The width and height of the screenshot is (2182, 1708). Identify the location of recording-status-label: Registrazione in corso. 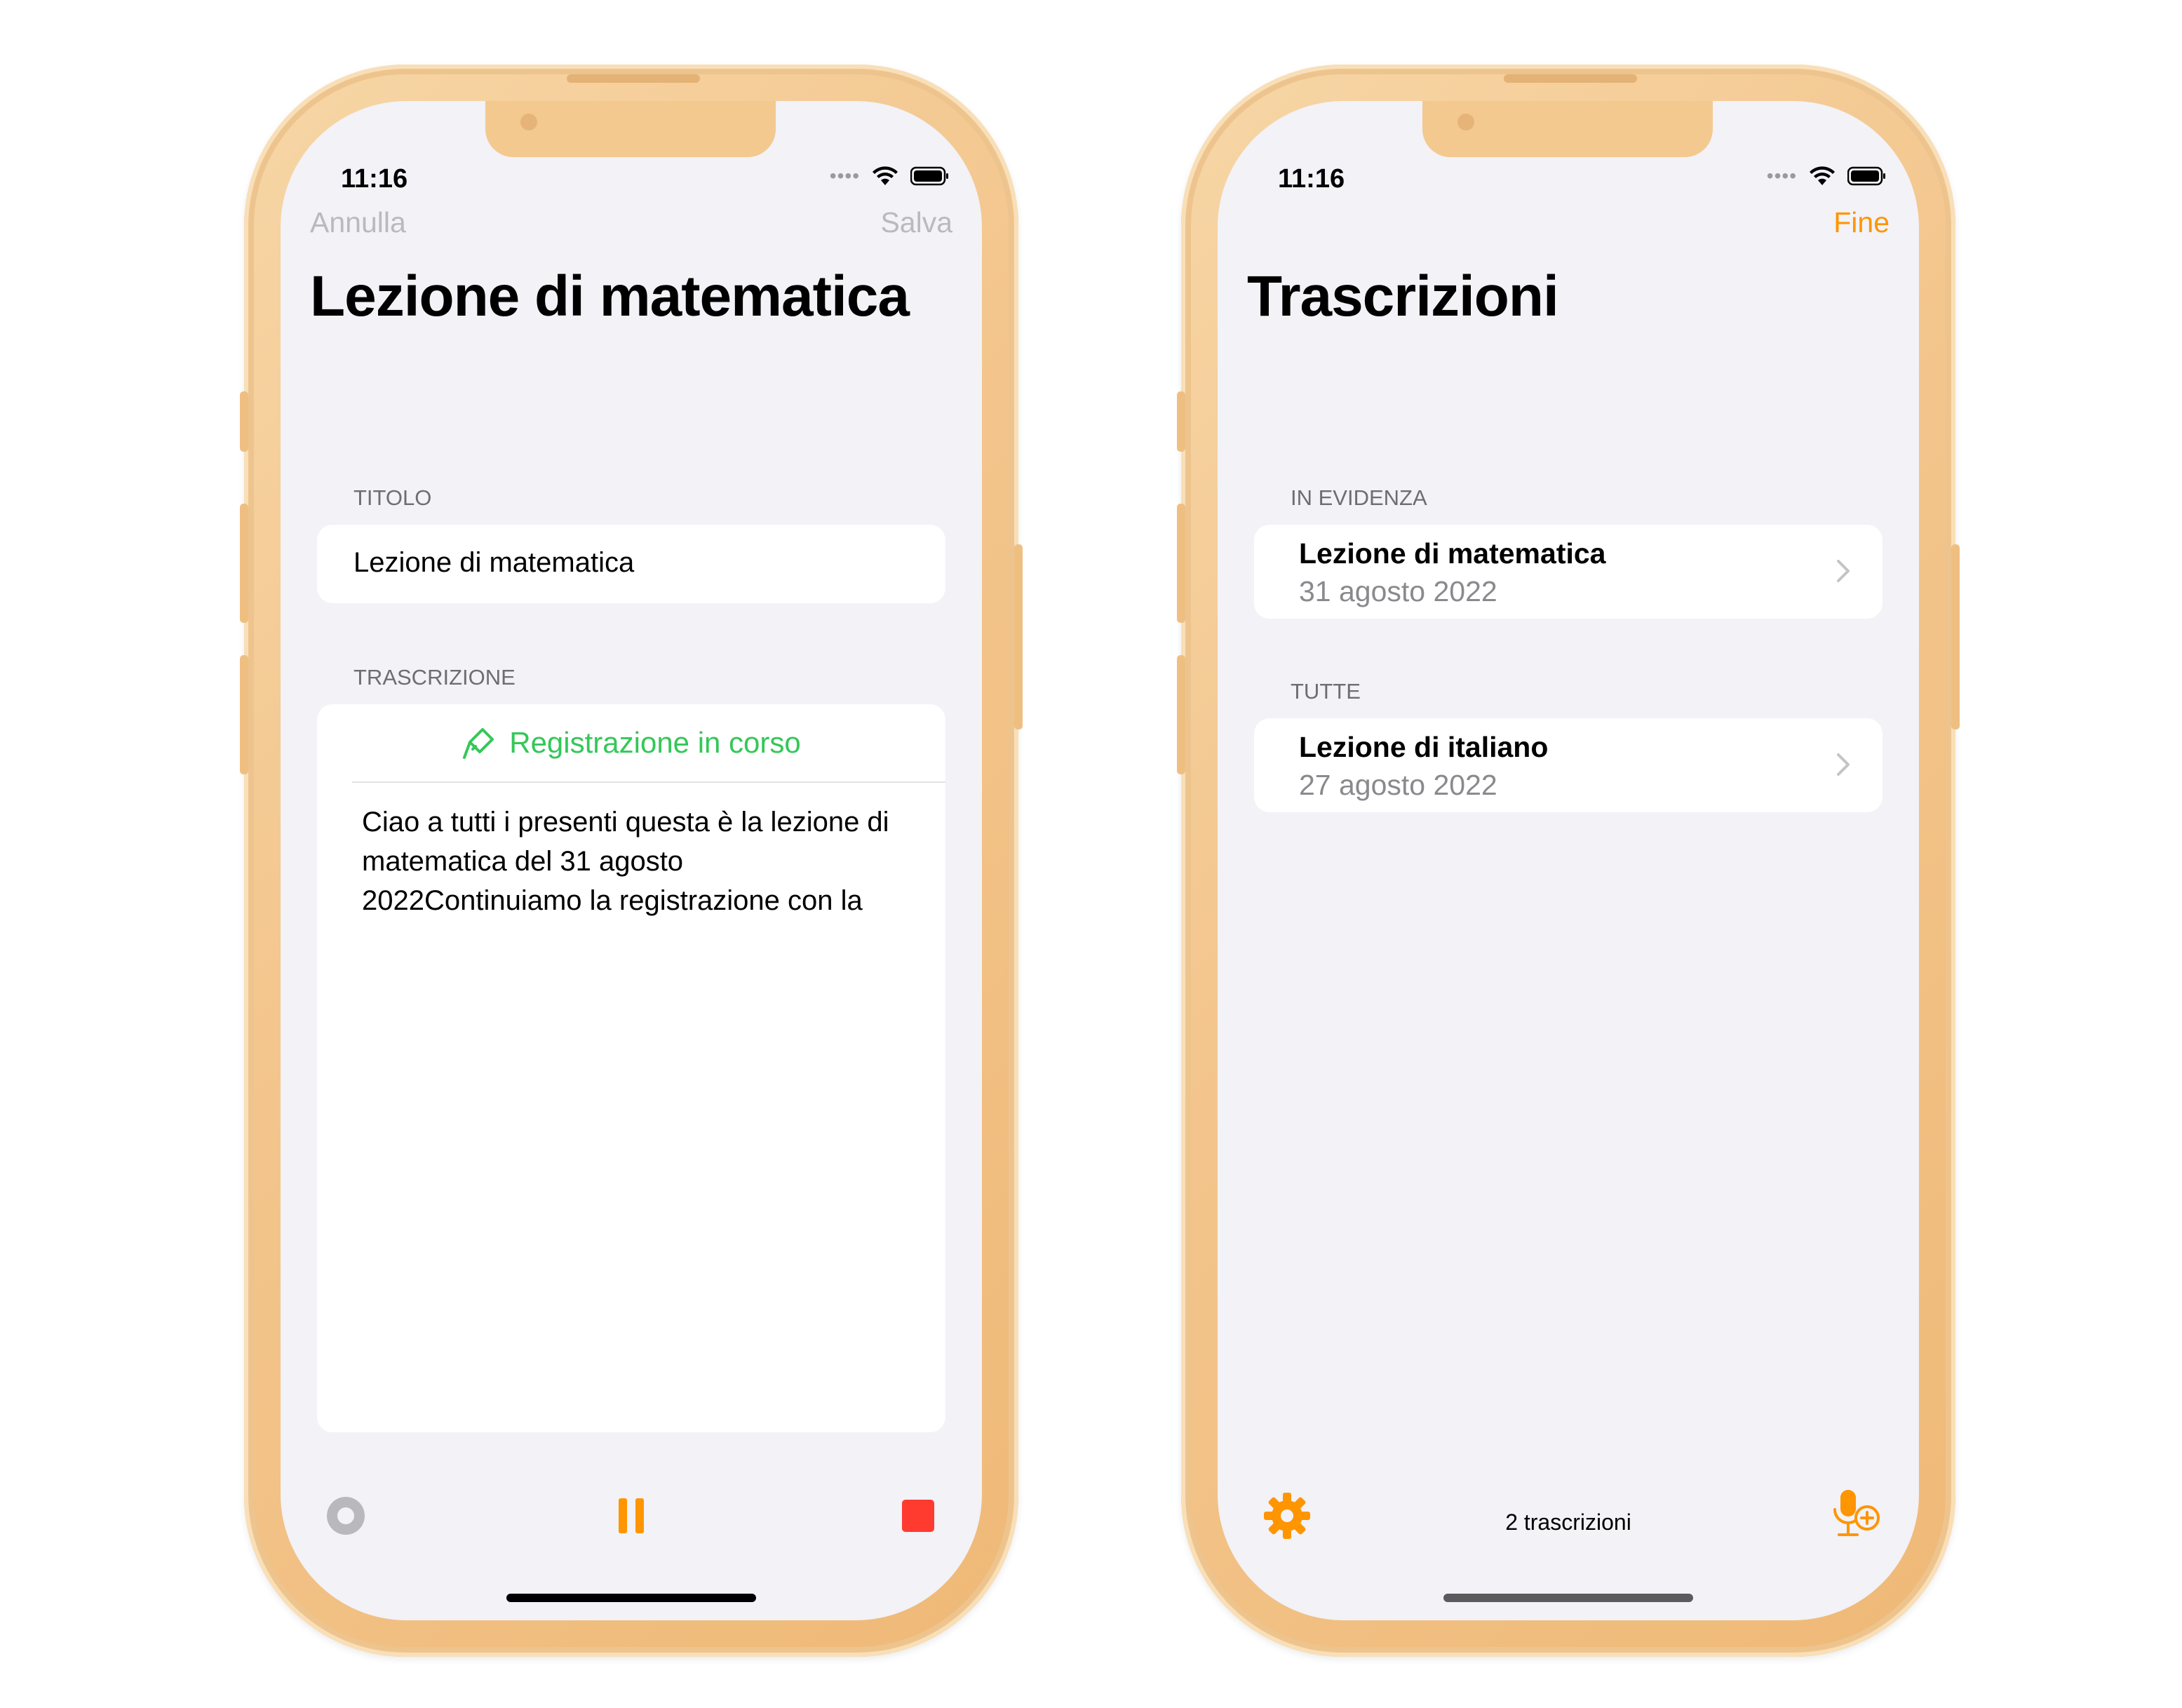
(655, 742).